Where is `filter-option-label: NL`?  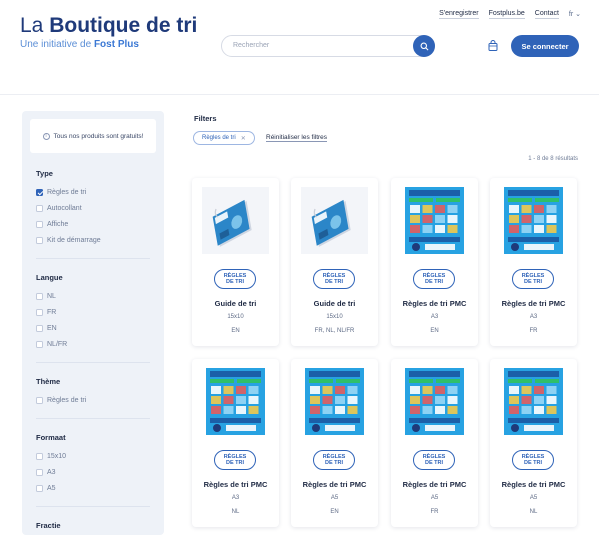
filter-option-label: NL is located at coordinates (51, 296).